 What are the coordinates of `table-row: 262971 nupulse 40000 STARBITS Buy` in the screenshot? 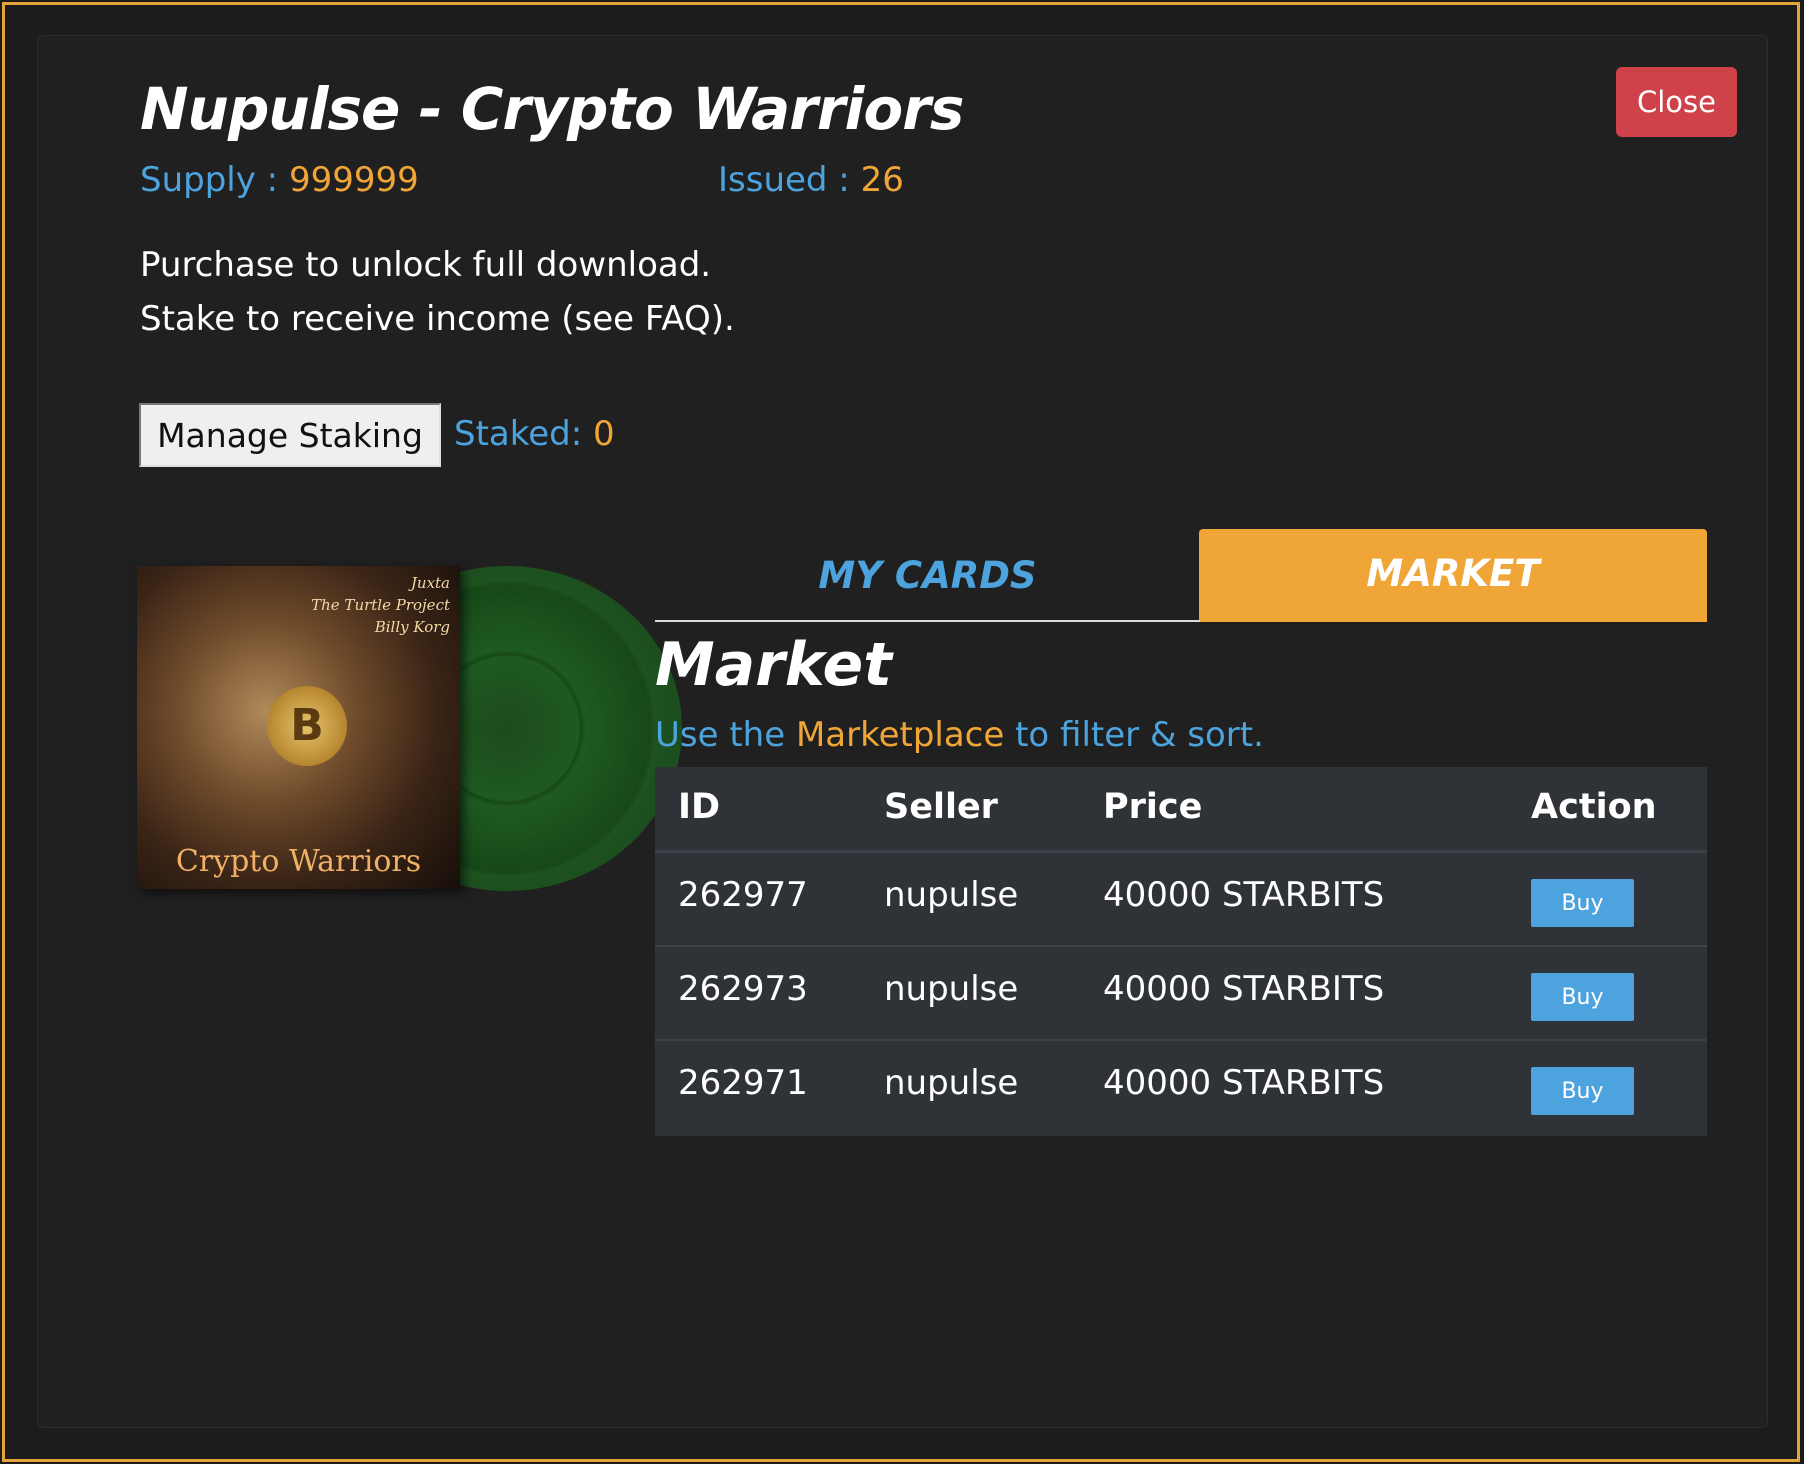 It's located at (1181, 1088).